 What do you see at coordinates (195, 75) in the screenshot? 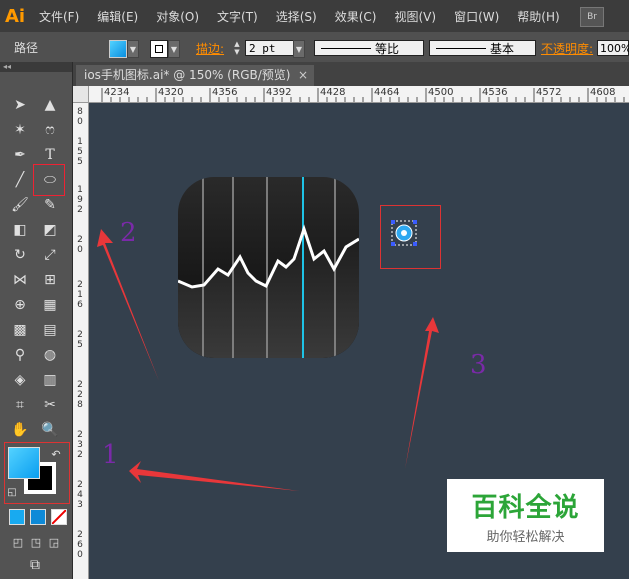
I see `document-tab: ios手机图标.ai* @ 150% (RGB/预览) ×` at bounding box center [195, 75].